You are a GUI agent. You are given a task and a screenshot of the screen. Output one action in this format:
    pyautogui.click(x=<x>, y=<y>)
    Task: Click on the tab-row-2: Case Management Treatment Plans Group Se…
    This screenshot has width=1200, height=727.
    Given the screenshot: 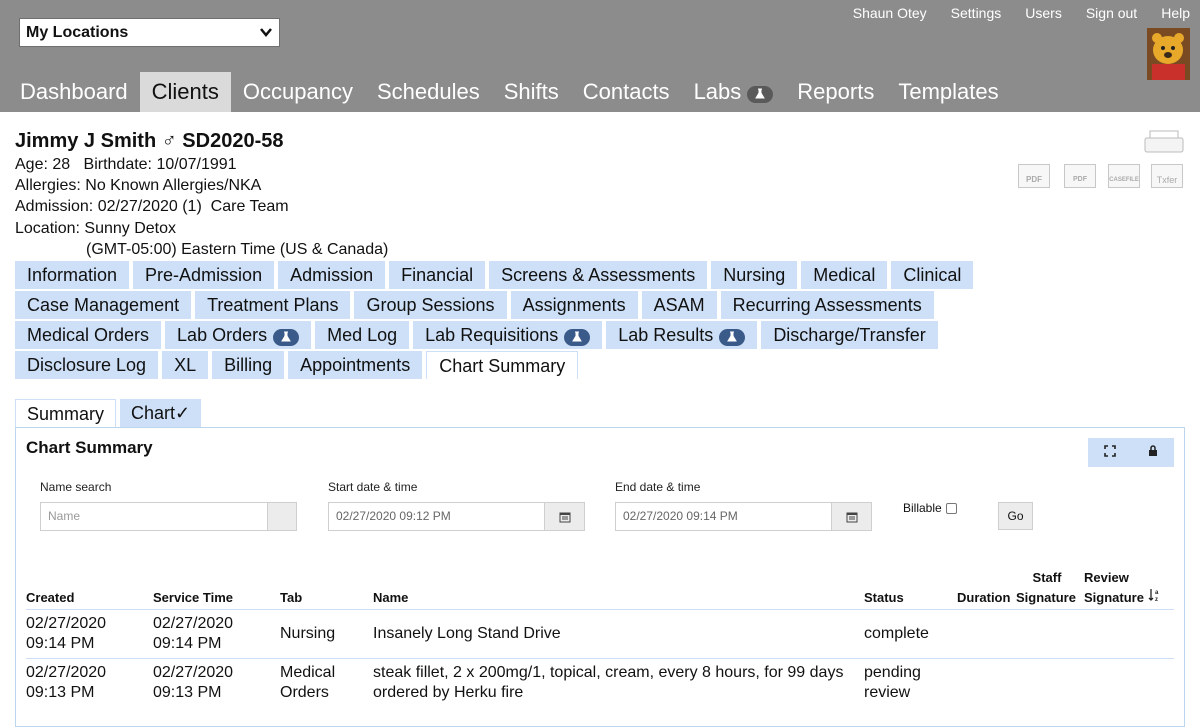 What is the action you would take?
    pyautogui.click(x=505, y=306)
    